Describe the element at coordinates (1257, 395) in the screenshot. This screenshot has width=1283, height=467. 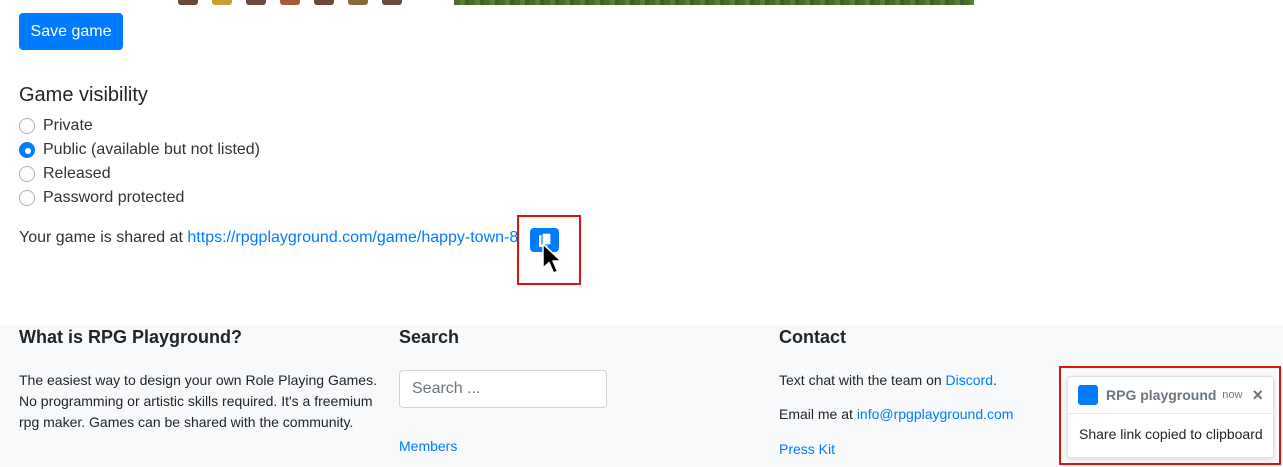
I see `close-icon: ×` at that location.